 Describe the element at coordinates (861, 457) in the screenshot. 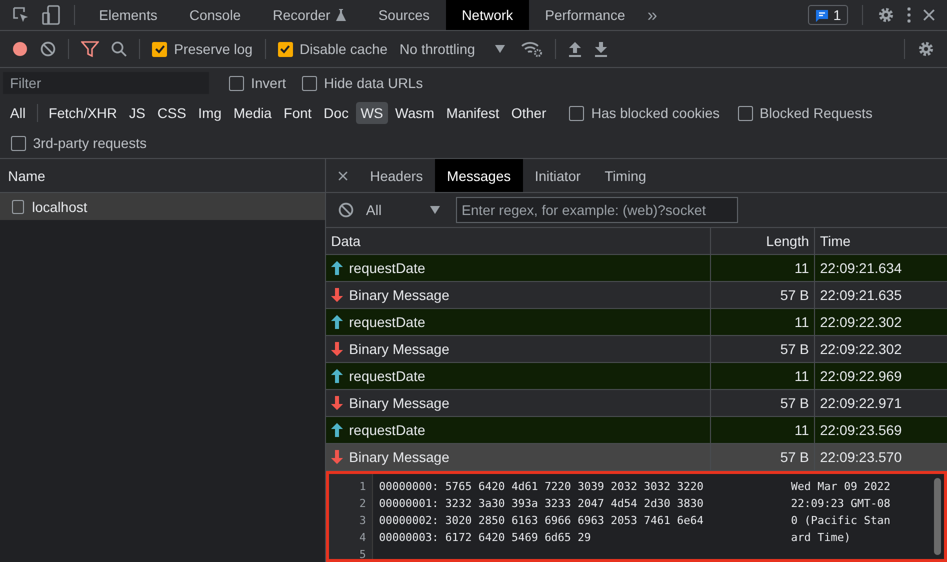

I see `message-time: 22:09:23.570` at that location.